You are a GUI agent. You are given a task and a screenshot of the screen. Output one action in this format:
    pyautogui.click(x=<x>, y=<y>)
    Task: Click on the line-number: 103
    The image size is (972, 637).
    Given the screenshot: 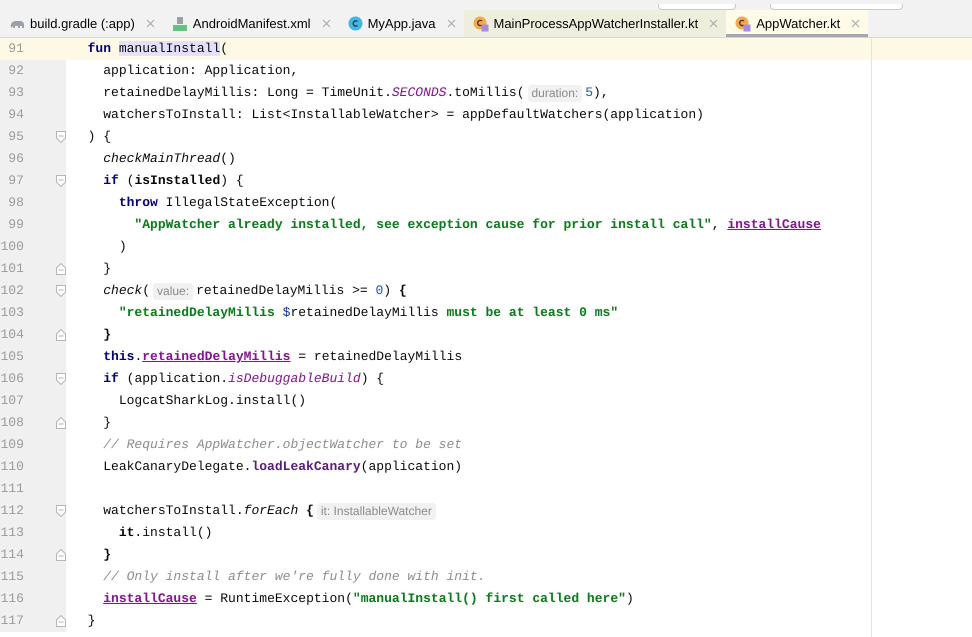 What is the action you would take?
    pyautogui.click(x=12, y=313)
    